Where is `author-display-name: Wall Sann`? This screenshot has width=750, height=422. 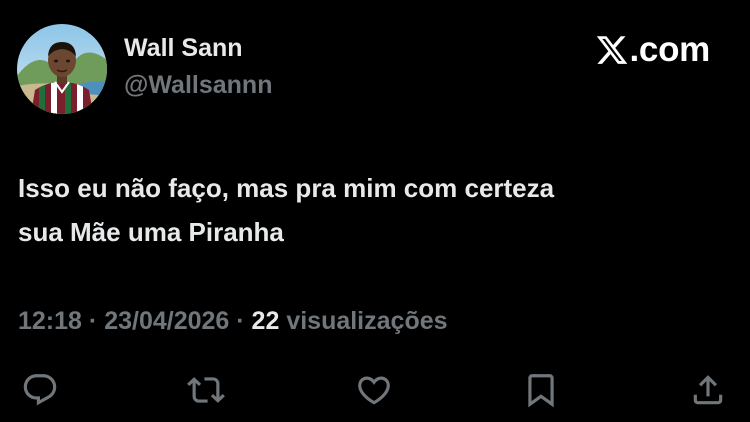
author-display-name: Wall Sann is located at coordinates (183, 48).